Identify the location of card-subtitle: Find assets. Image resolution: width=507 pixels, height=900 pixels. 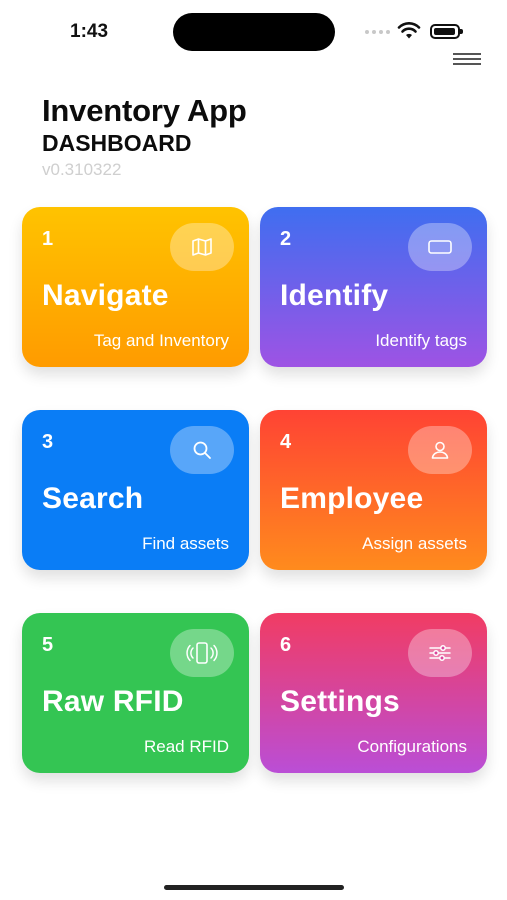
(185, 543).